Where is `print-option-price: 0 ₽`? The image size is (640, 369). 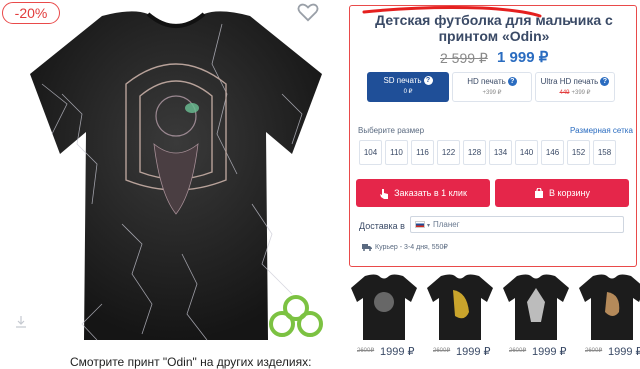
print-option-price: 0 ₽ is located at coordinates (408, 92).